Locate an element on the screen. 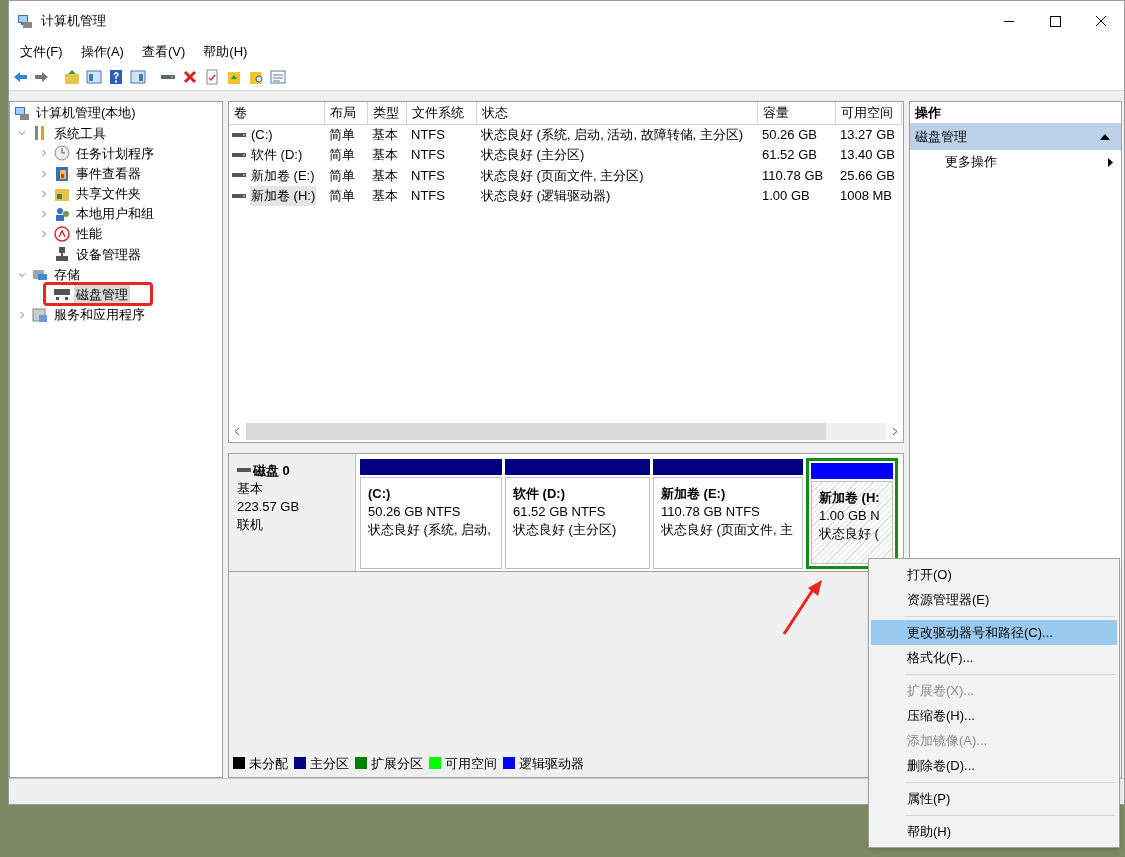  properties-icon is located at coordinates (278, 76).